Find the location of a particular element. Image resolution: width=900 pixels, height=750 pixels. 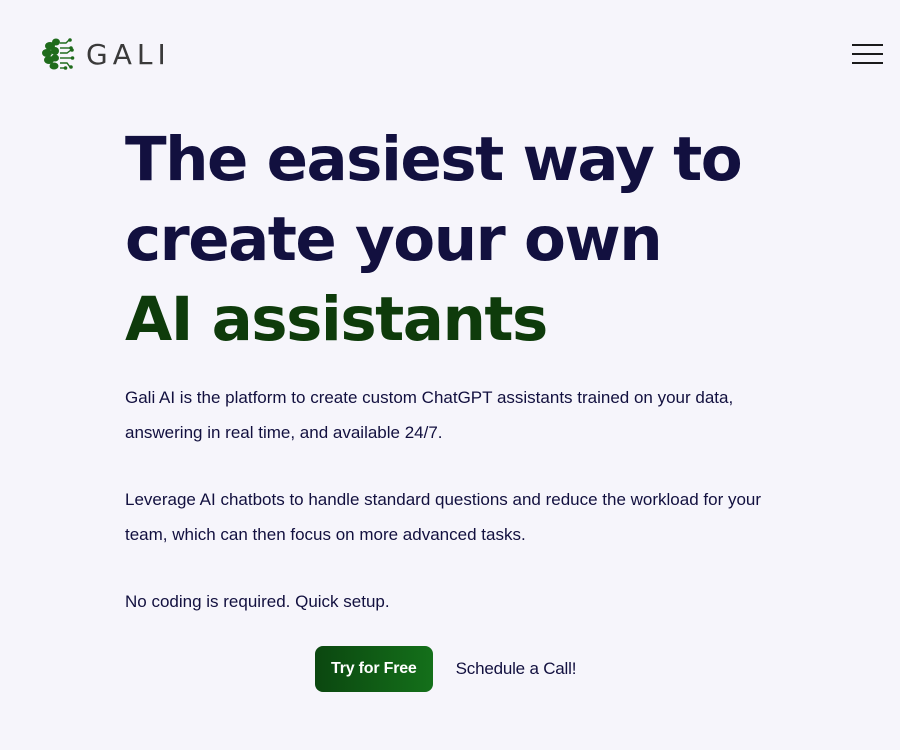

try-for-free-button: Try for Free is located at coordinates (374, 669).